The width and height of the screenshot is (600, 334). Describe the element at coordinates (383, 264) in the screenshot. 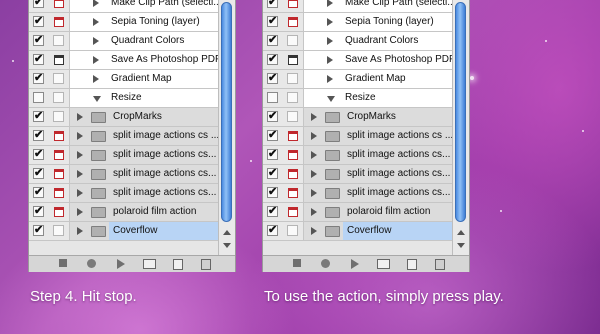

I see `new-set-icon` at that location.